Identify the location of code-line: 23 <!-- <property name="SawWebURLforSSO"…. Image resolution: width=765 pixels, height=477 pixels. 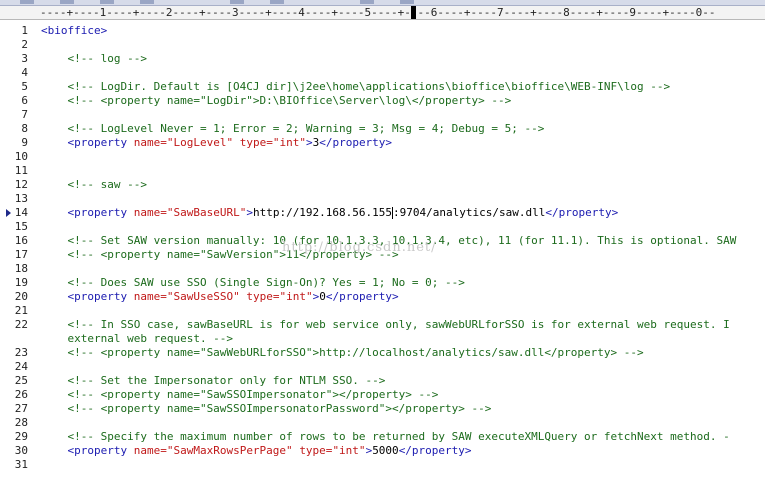
(382, 353).